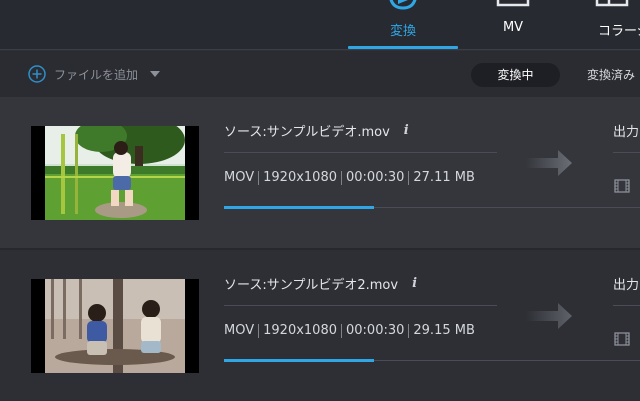 The image size is (640, 401). I want to click on tab-collage-label: コラージ, so click(619, 31).